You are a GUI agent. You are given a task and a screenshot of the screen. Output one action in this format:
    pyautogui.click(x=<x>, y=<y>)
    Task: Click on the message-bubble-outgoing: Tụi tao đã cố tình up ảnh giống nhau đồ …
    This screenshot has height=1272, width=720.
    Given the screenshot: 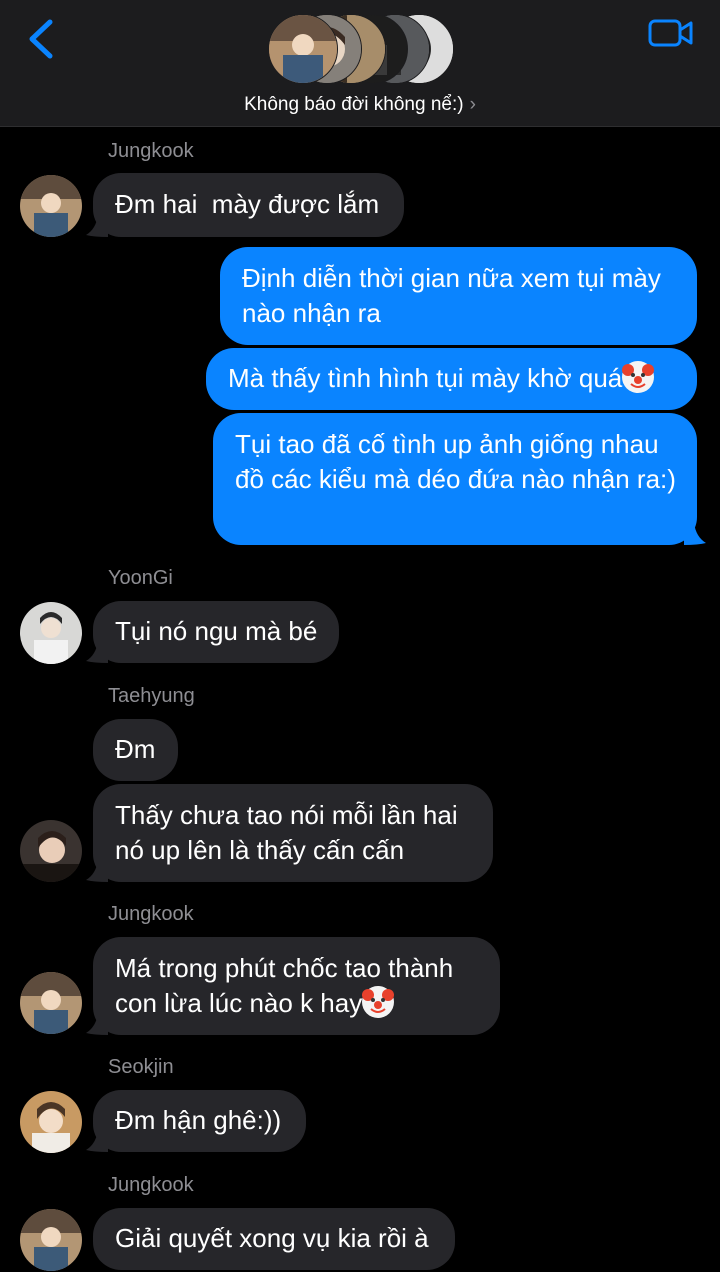 What is the action you would take?
    pyautogui.click(x=455, y=479)
    